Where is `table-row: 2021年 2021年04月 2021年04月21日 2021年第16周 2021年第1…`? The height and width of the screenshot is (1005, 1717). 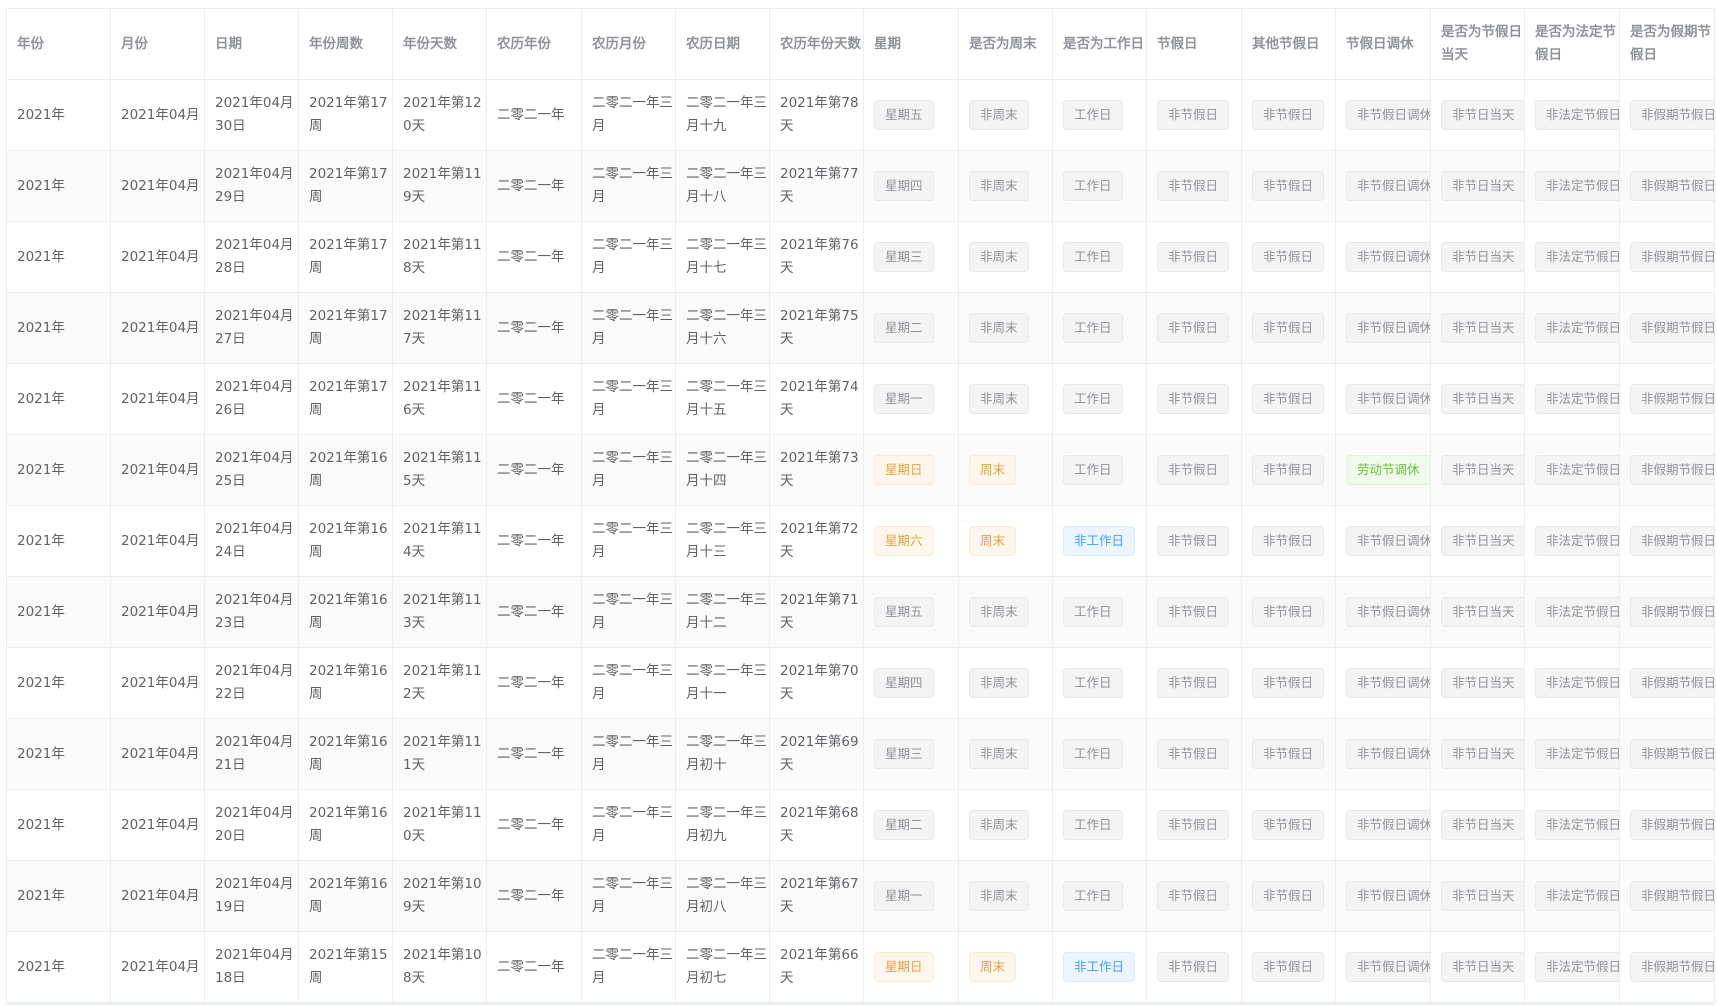 table-row: 2021年 2021年04月 2021年04月21日 2021年第16周 2021年第1… is located at coordinates (860, 754).